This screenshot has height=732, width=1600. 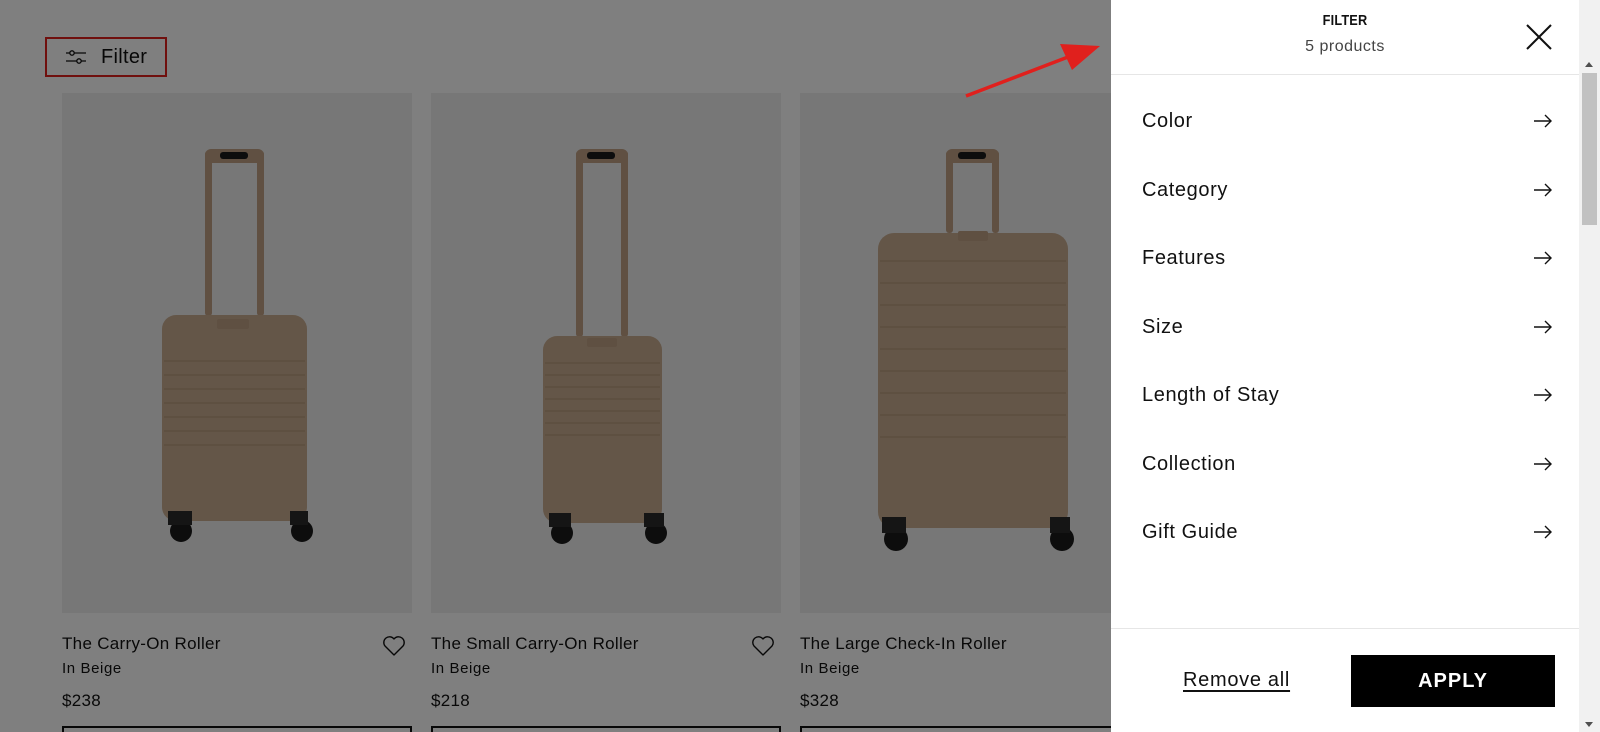 What do you see at coordinates (1347, 144) in the screenshot?
I see `filter-option-color: Color` at bounding box center [1347, 144].